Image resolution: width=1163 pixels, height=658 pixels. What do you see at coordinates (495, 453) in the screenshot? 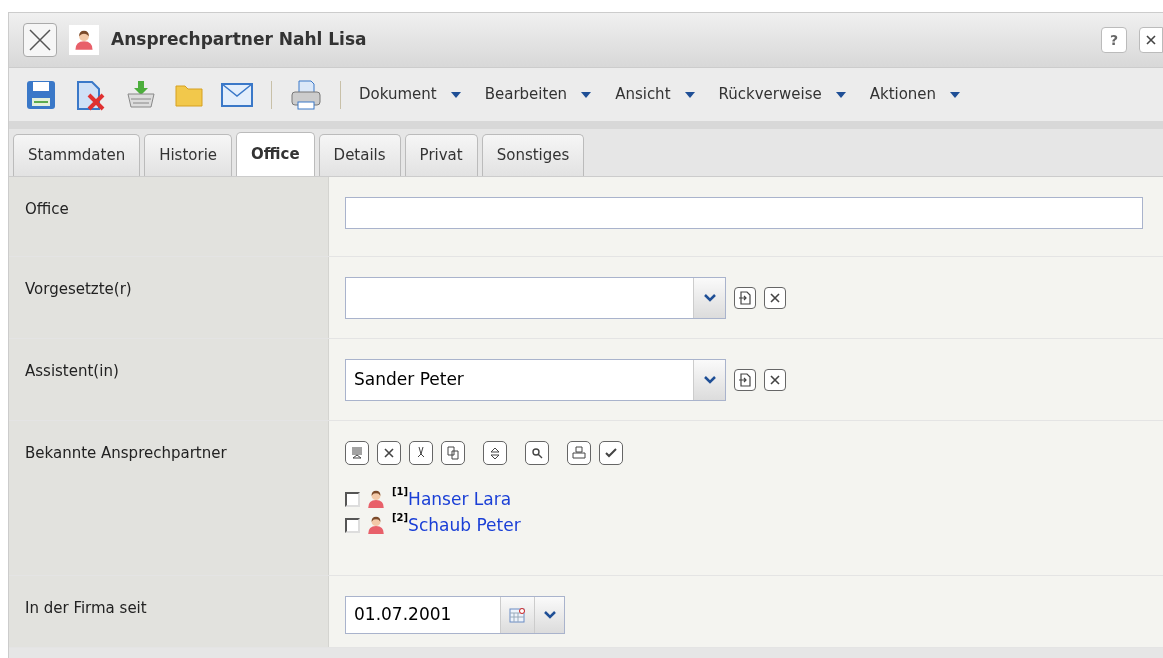
I see `sort-button` at bounding box center [495, 453].